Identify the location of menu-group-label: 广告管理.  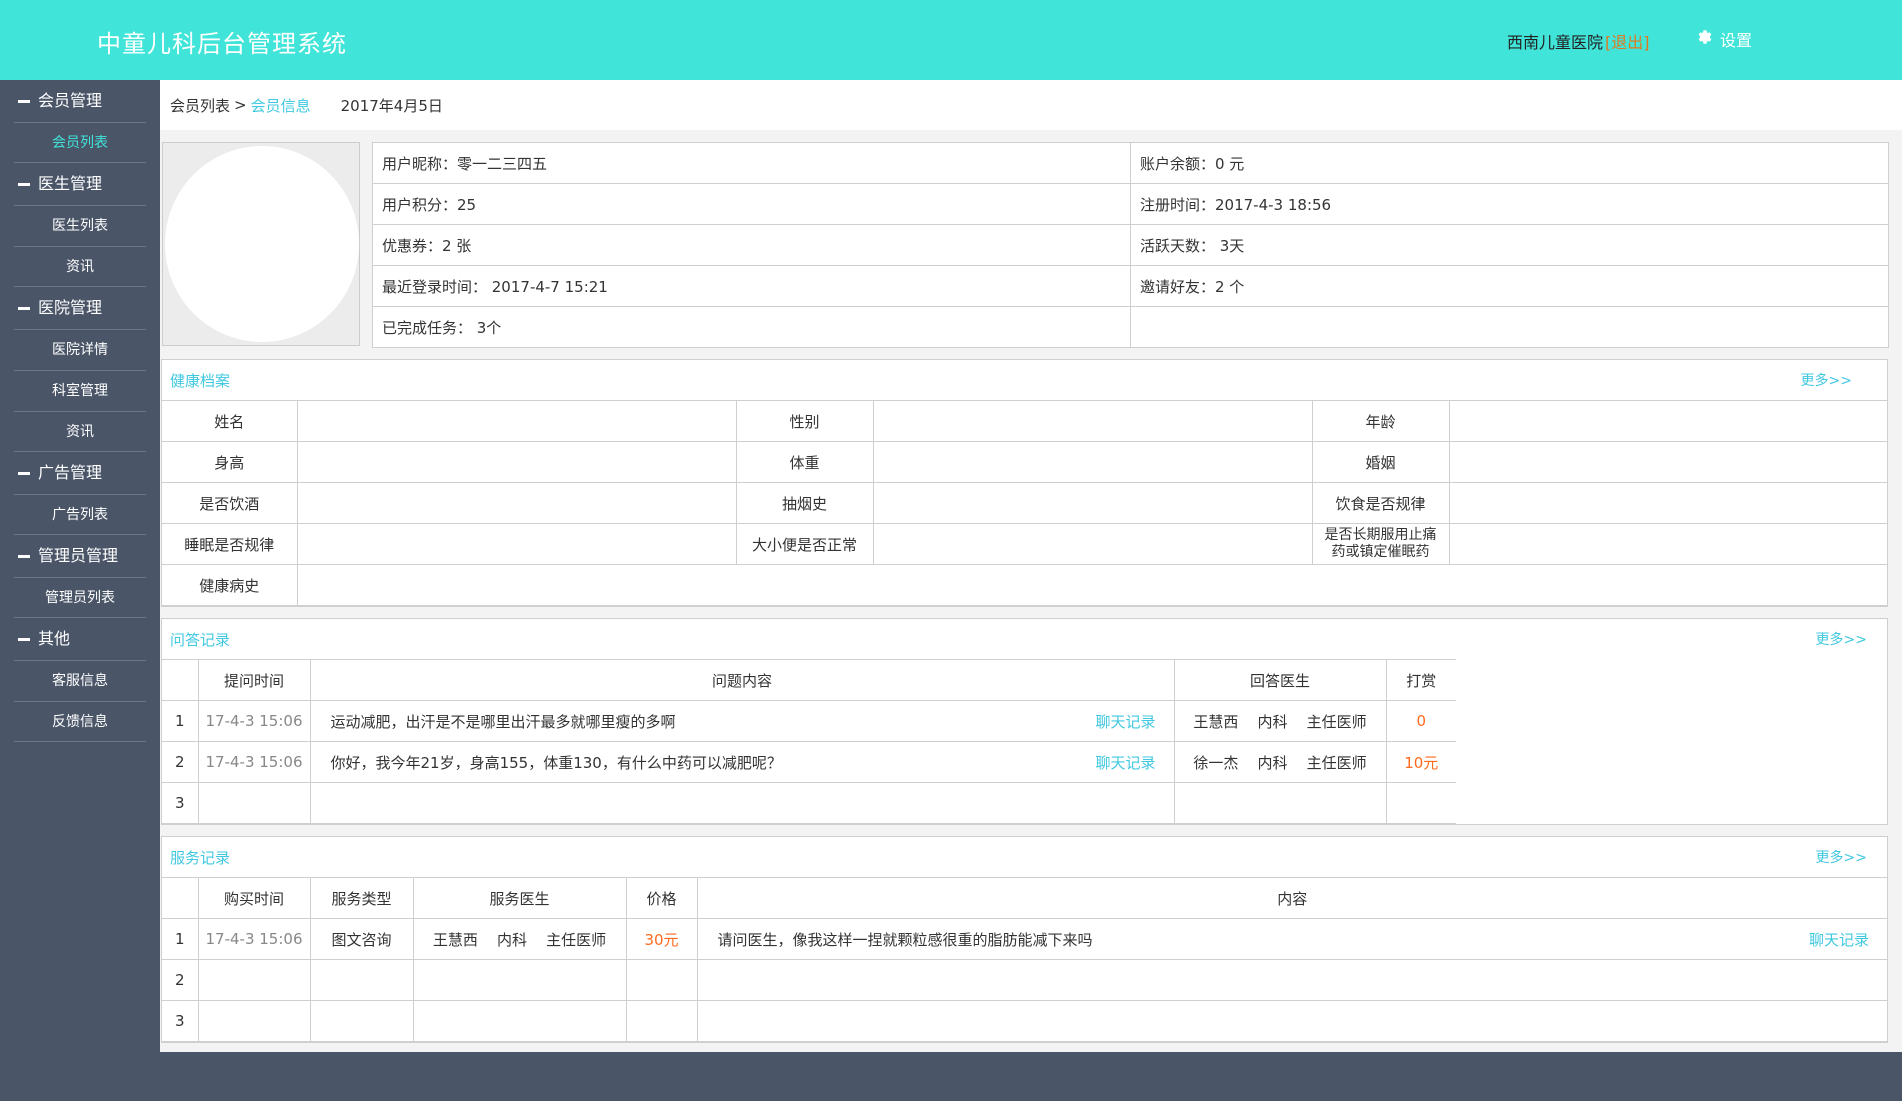
(70, 472).